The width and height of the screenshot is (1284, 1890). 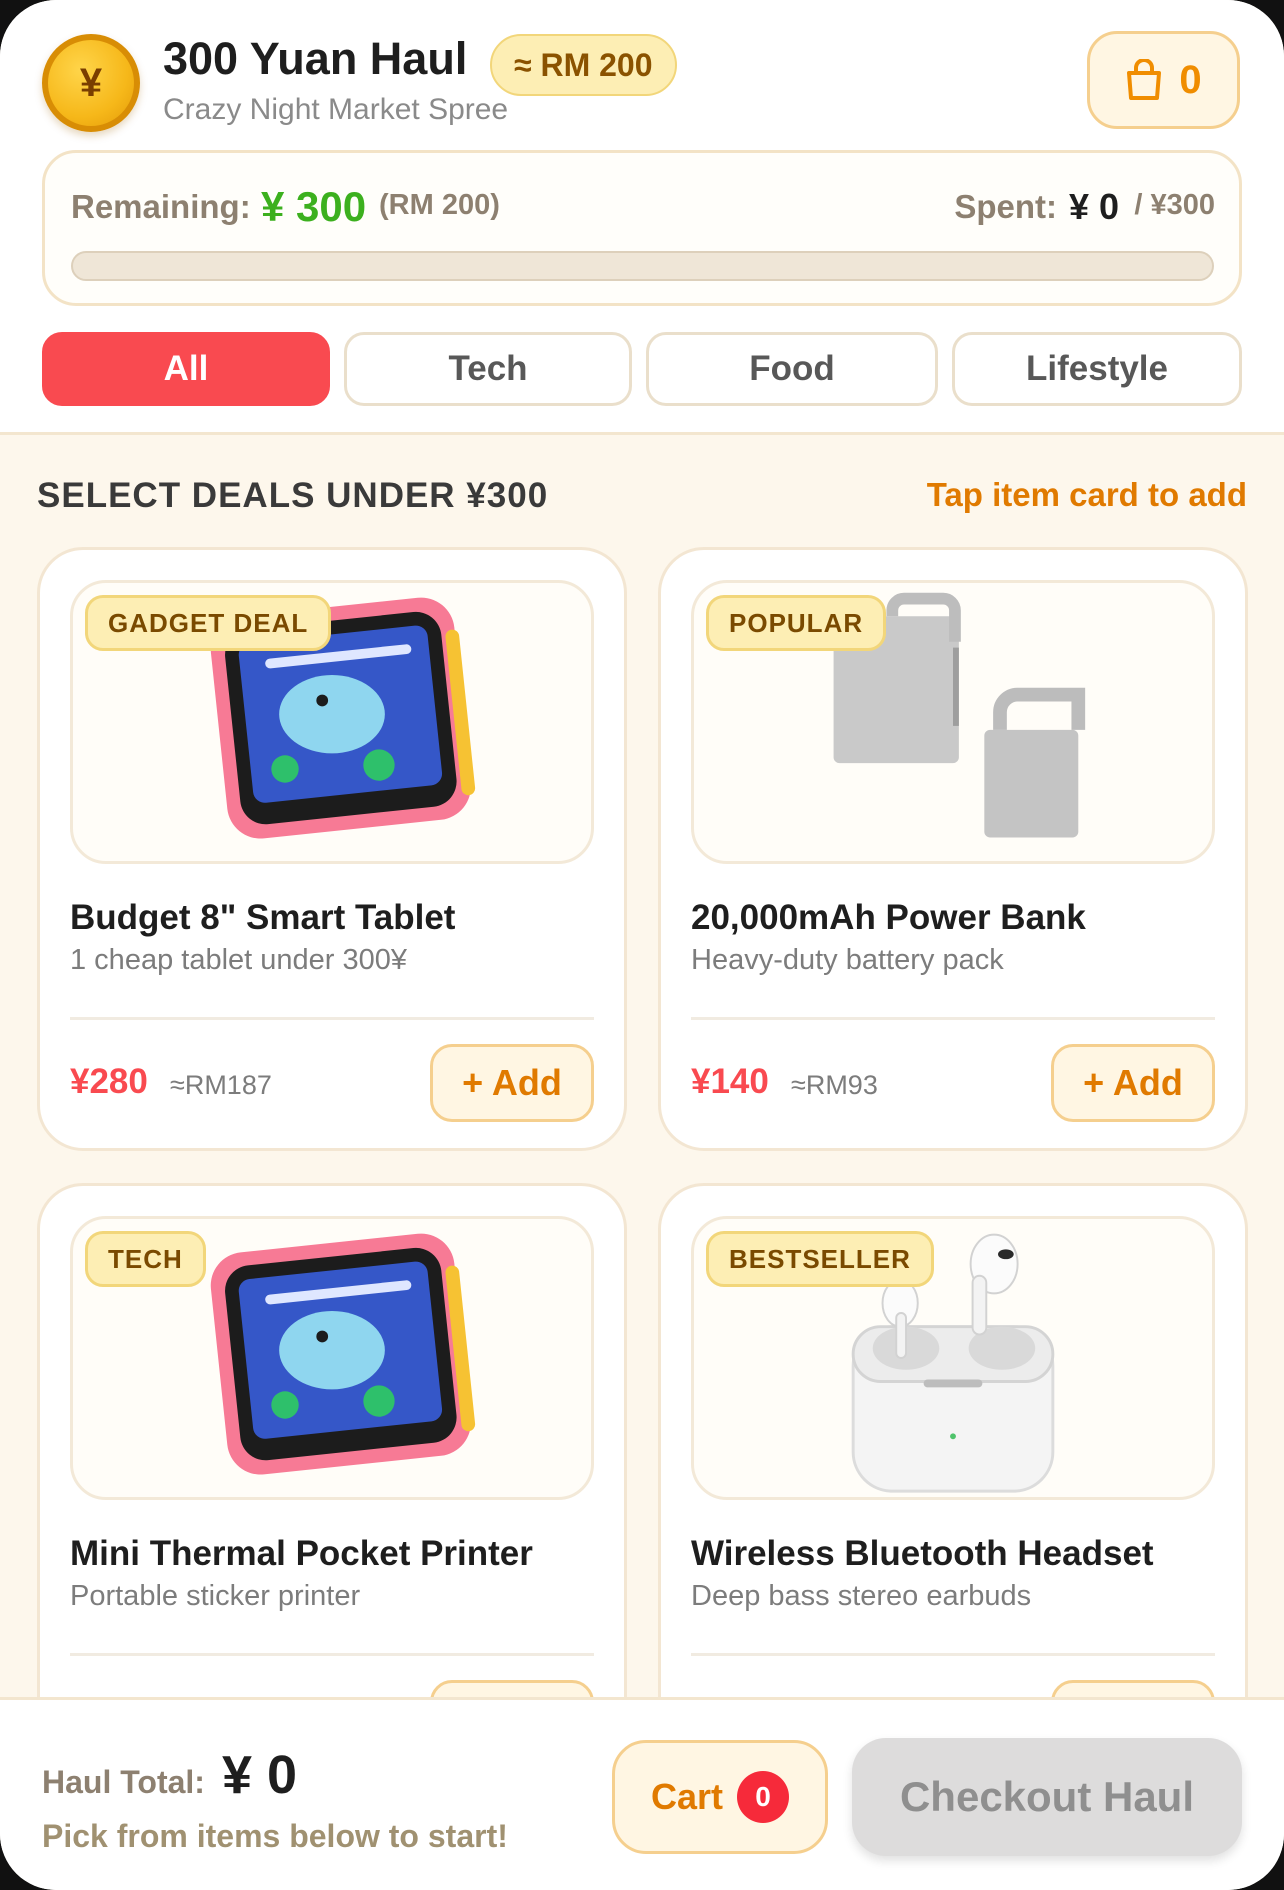 I want to click on spent-label: Spent:, so click(x=1005, y=206).